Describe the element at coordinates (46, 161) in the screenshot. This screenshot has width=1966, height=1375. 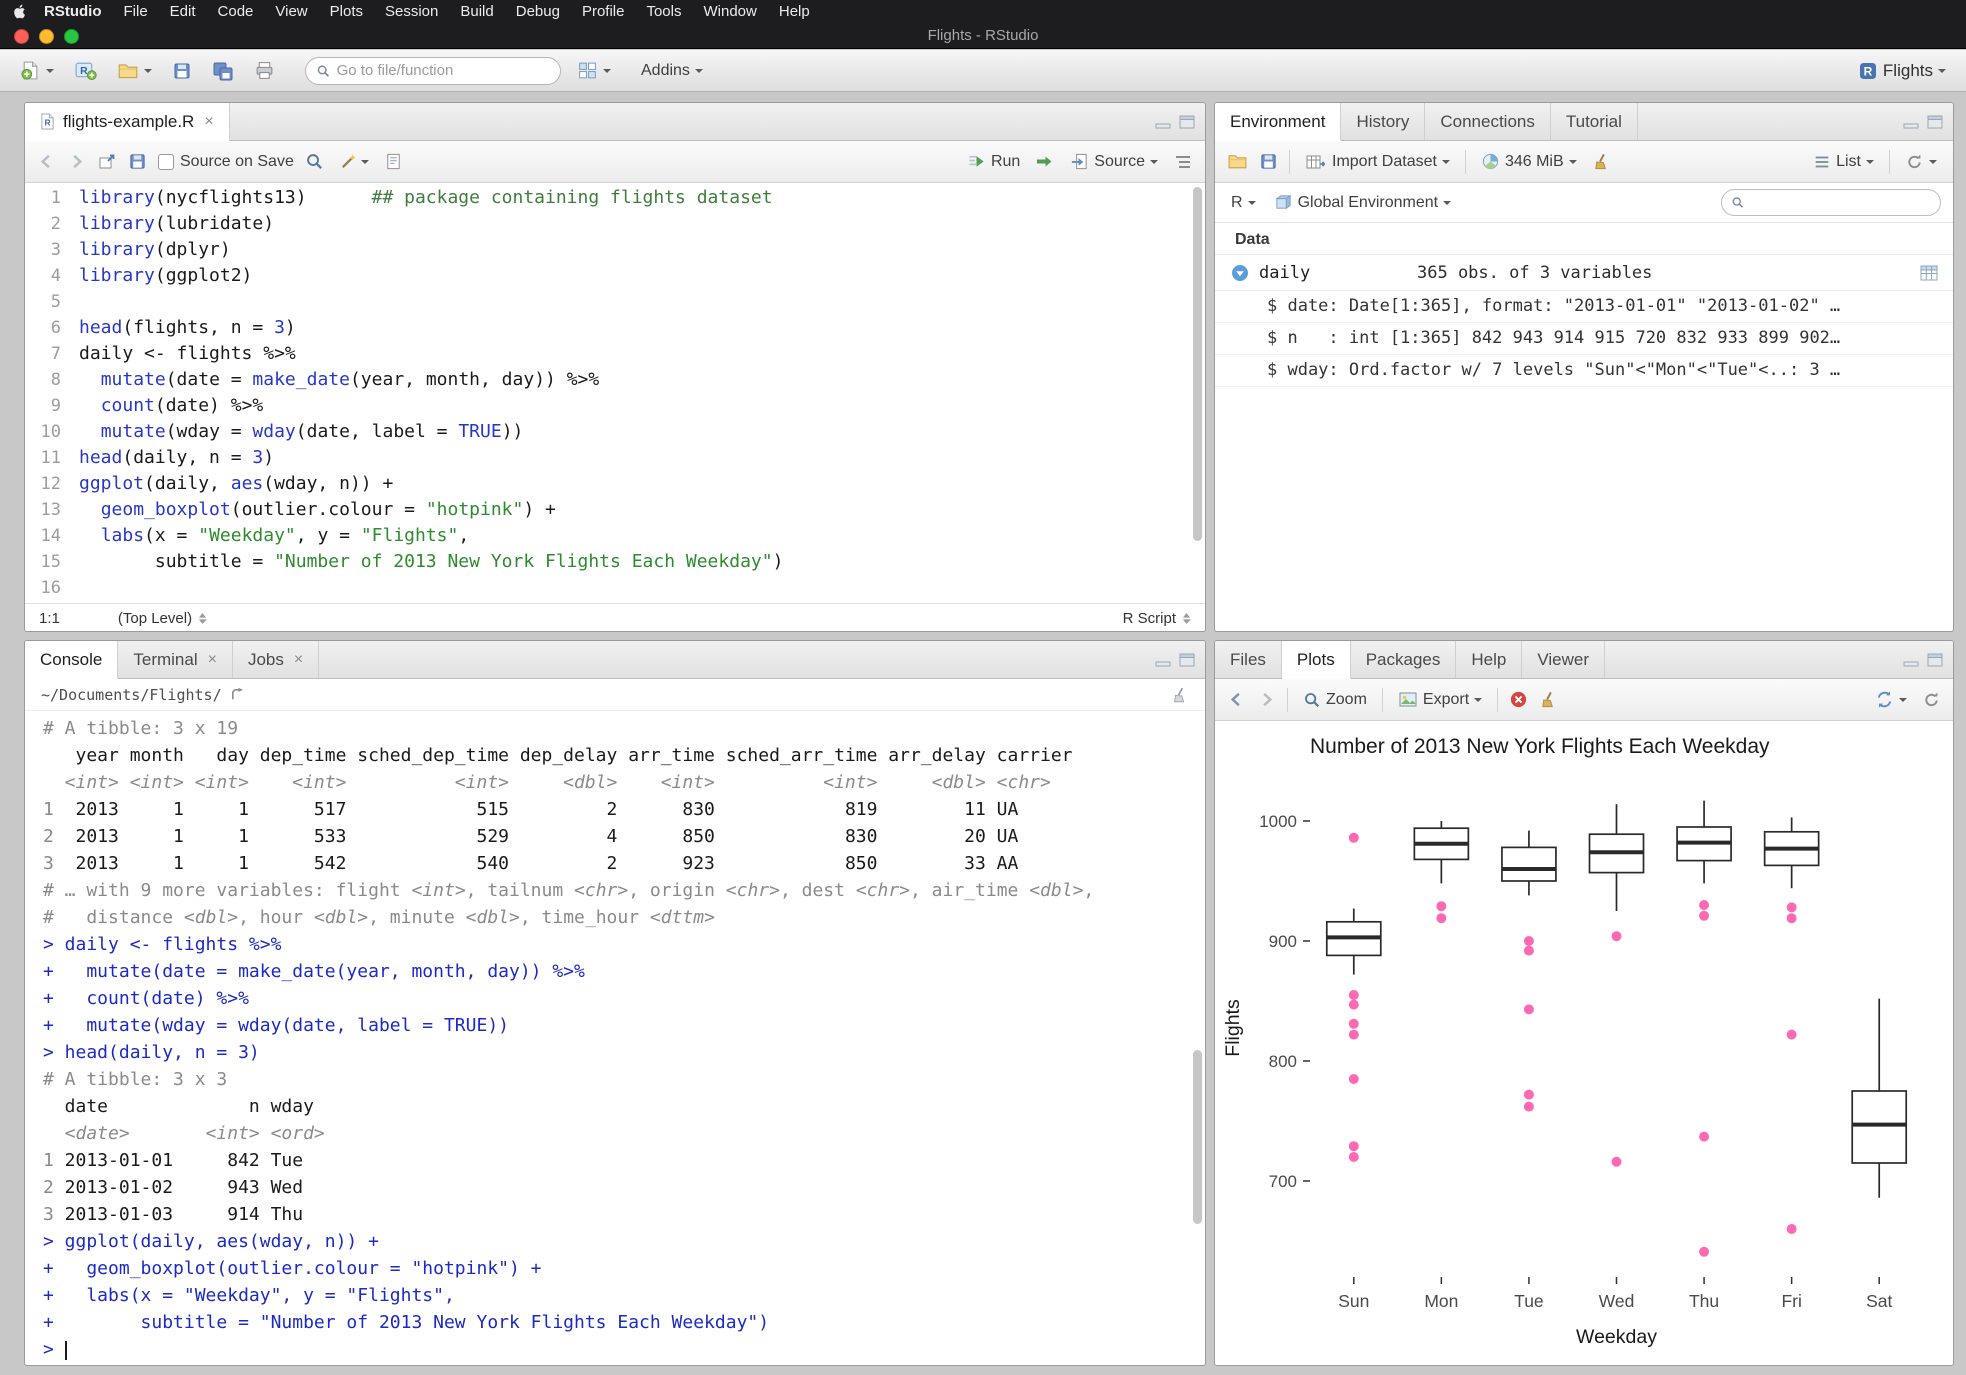
I see `back-icon` at that location.